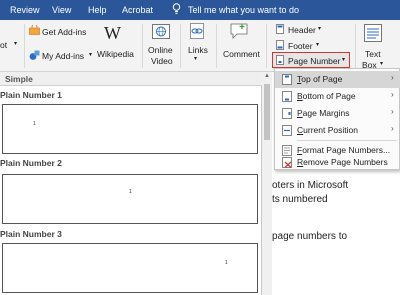 The width and height of the screenshot is (400, 295). Describe the element at coordinates (131, 79) in the screenshot. I see `gallery-section-header: Simple` at that location.